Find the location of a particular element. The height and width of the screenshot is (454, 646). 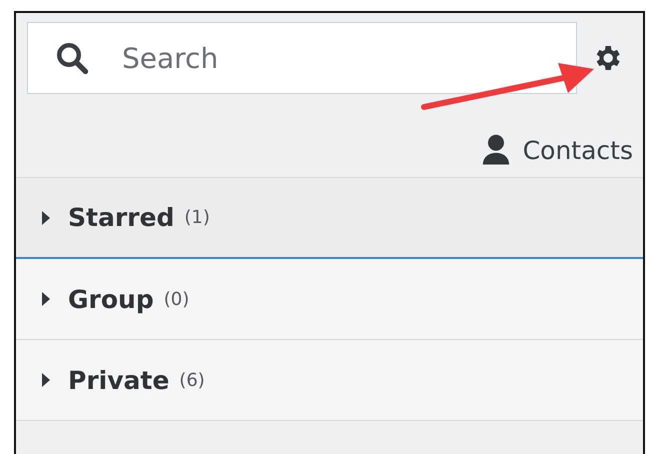

contacts-link: Contacts is located at coordinates (556, 150).